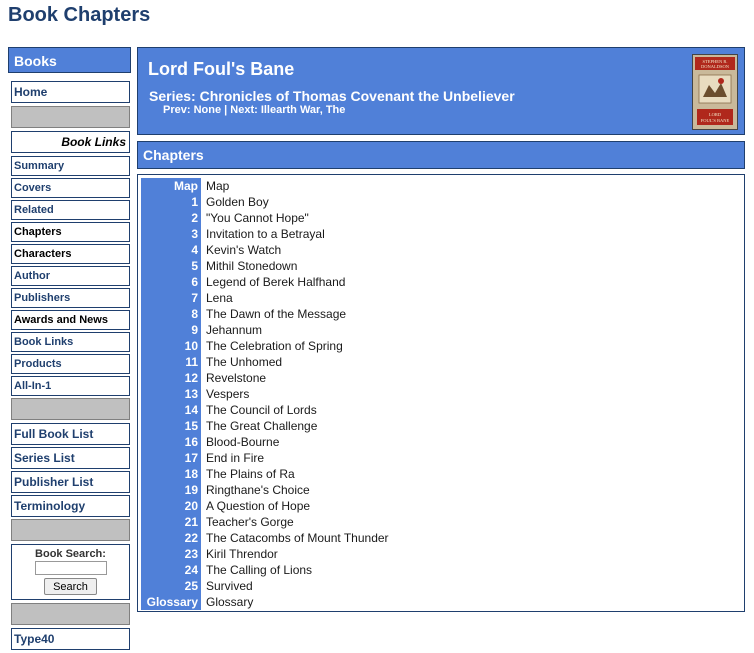 The image size is (754, 653). Describe the element at coordinates (441, 490) in the screenshot. I see `chapter-row: 19 Ringthane's Choice` at that location.